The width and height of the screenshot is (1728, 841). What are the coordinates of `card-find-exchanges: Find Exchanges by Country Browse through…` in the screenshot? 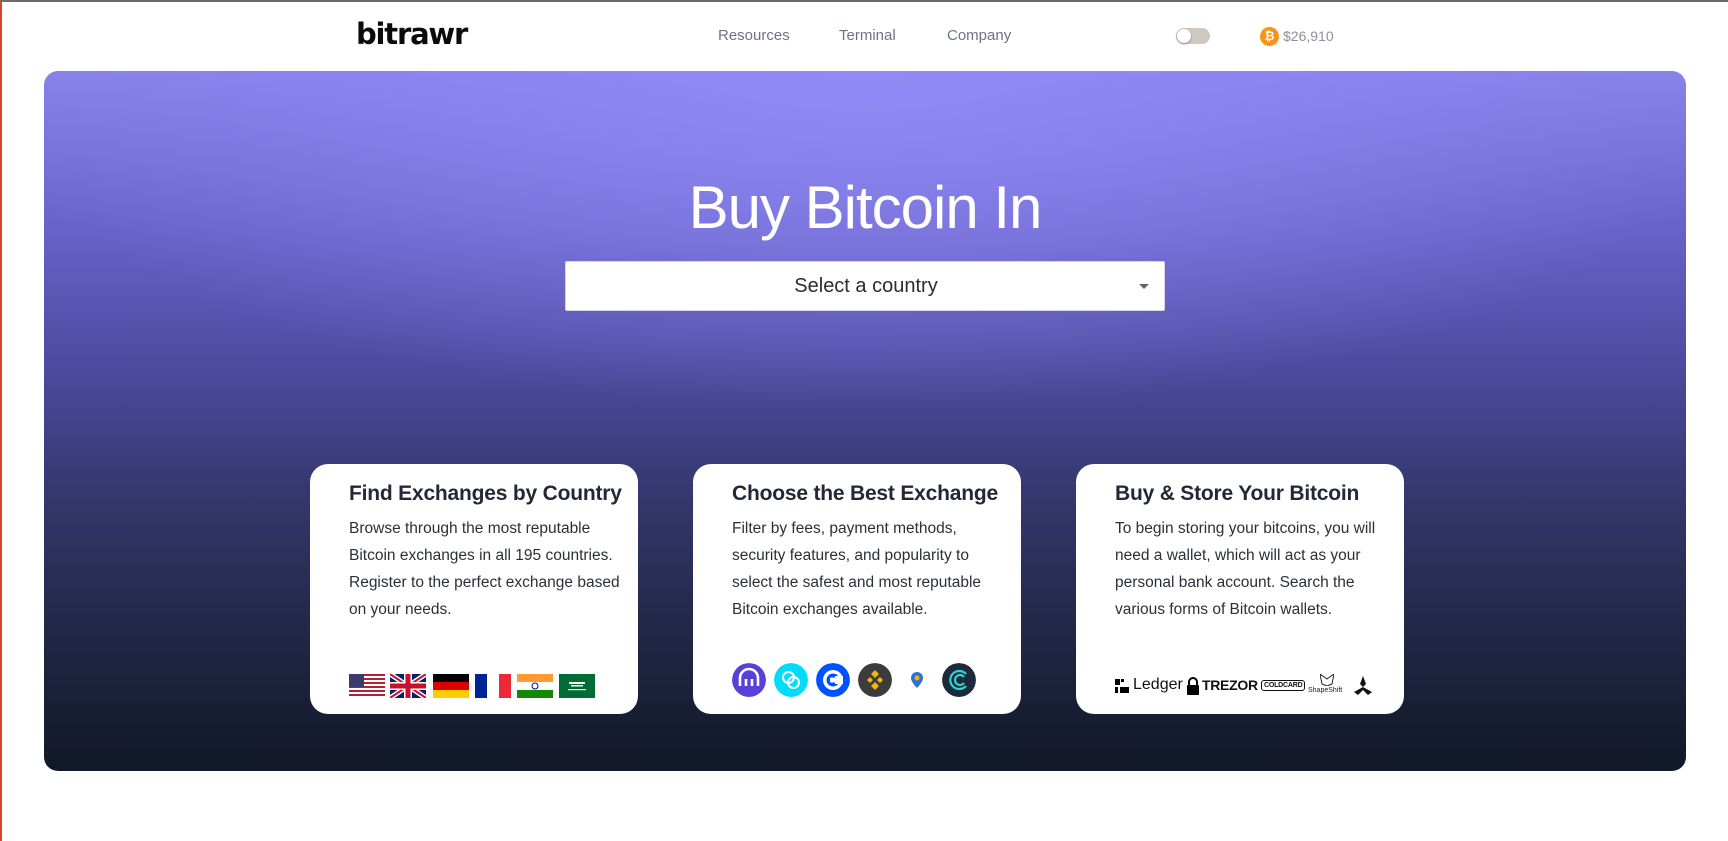 It's located at (474, 589).